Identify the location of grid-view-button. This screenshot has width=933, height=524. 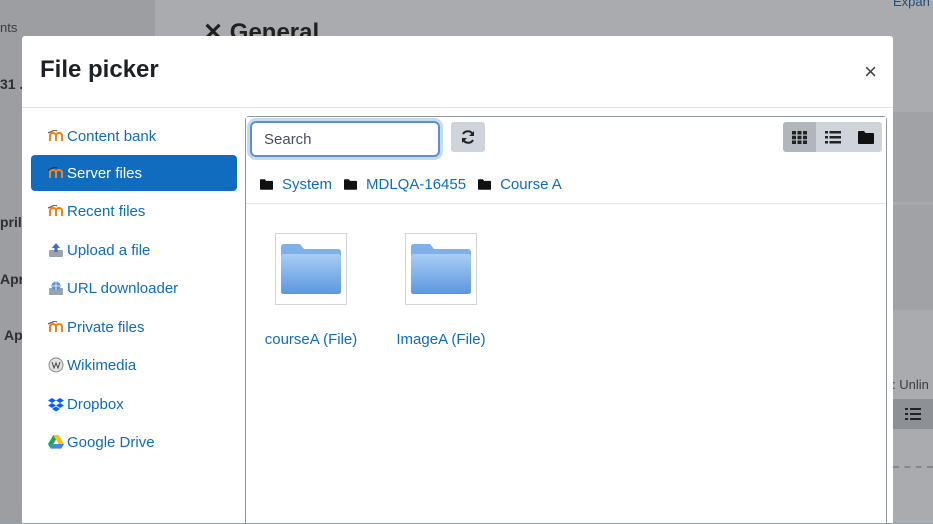
(799, 137).